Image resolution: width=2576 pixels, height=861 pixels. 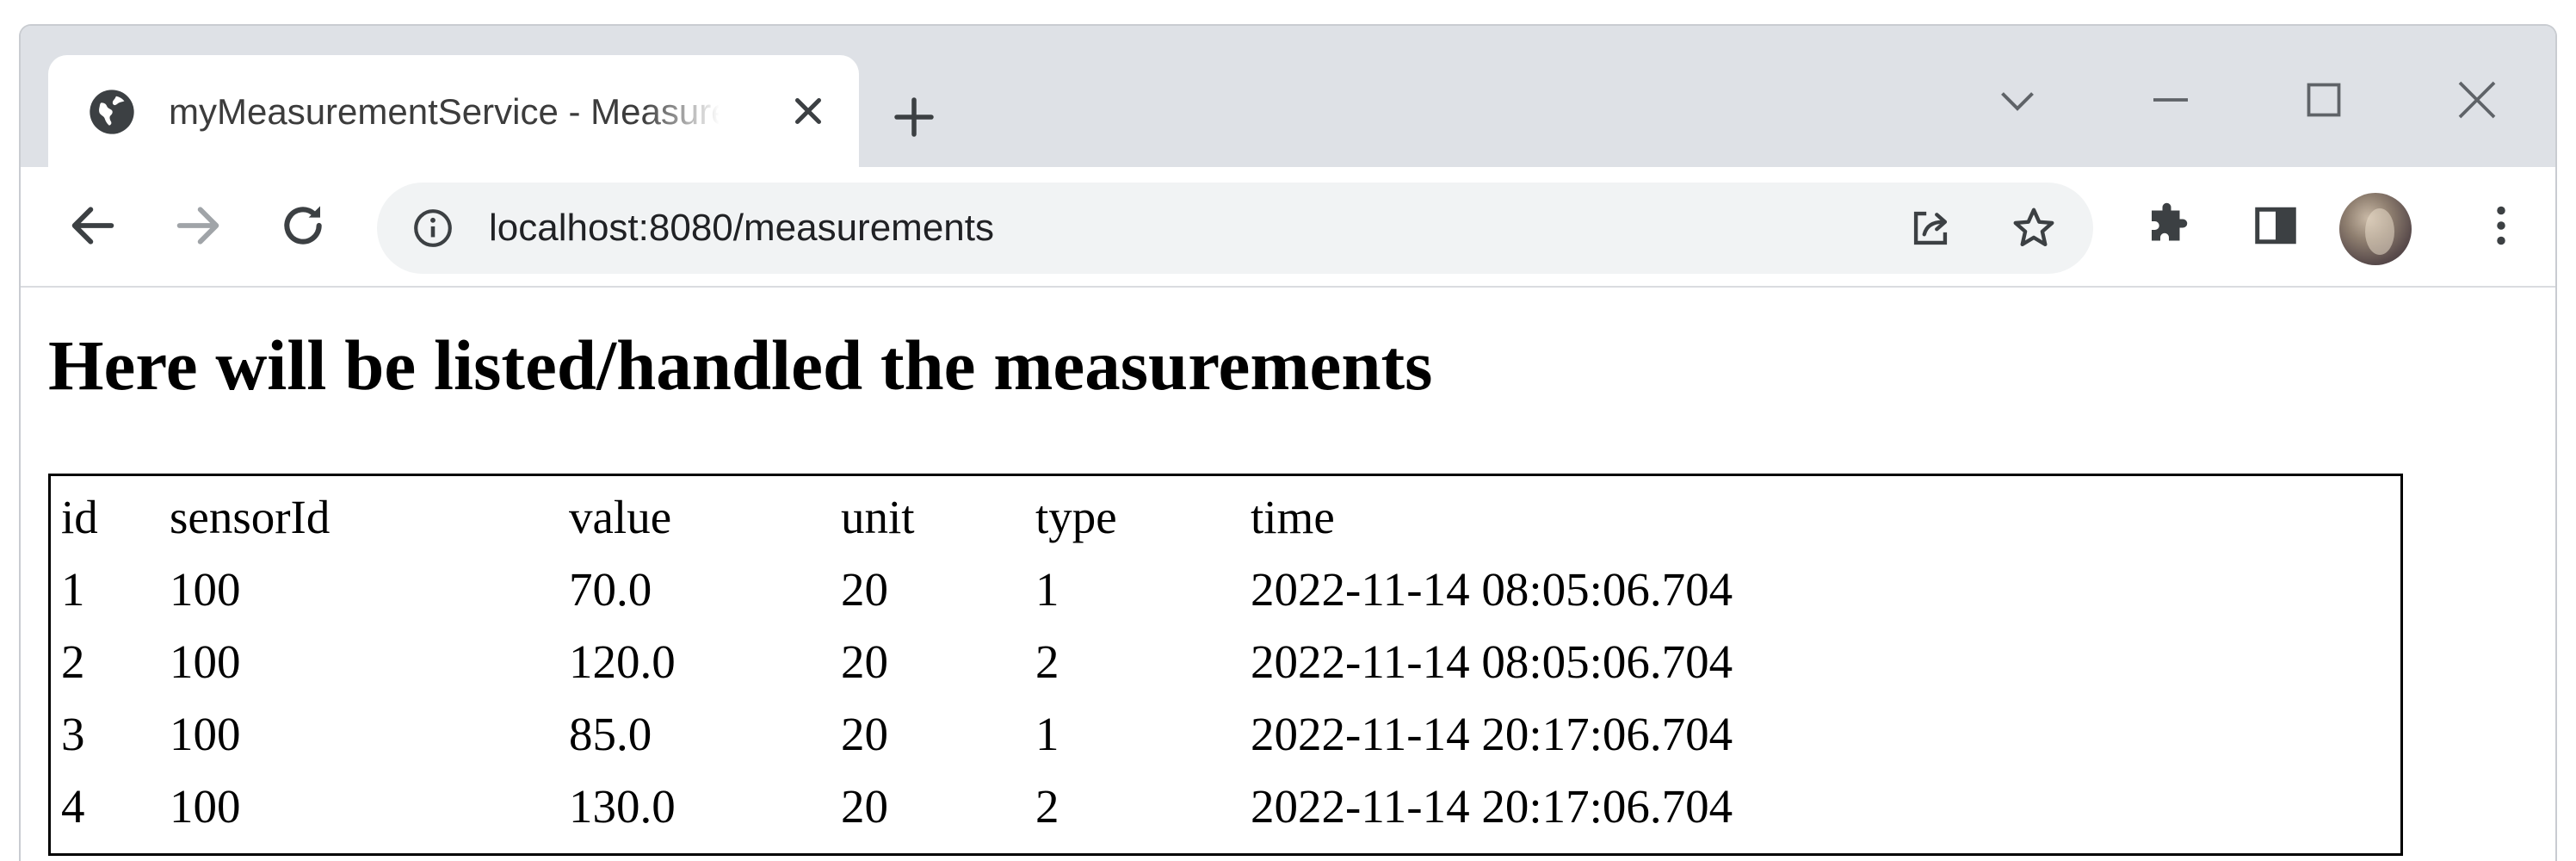 What do you see at coordinates (1293, 517) in the screenshot?
I see `column-header-time: time` at bounding box center [1293, 517].